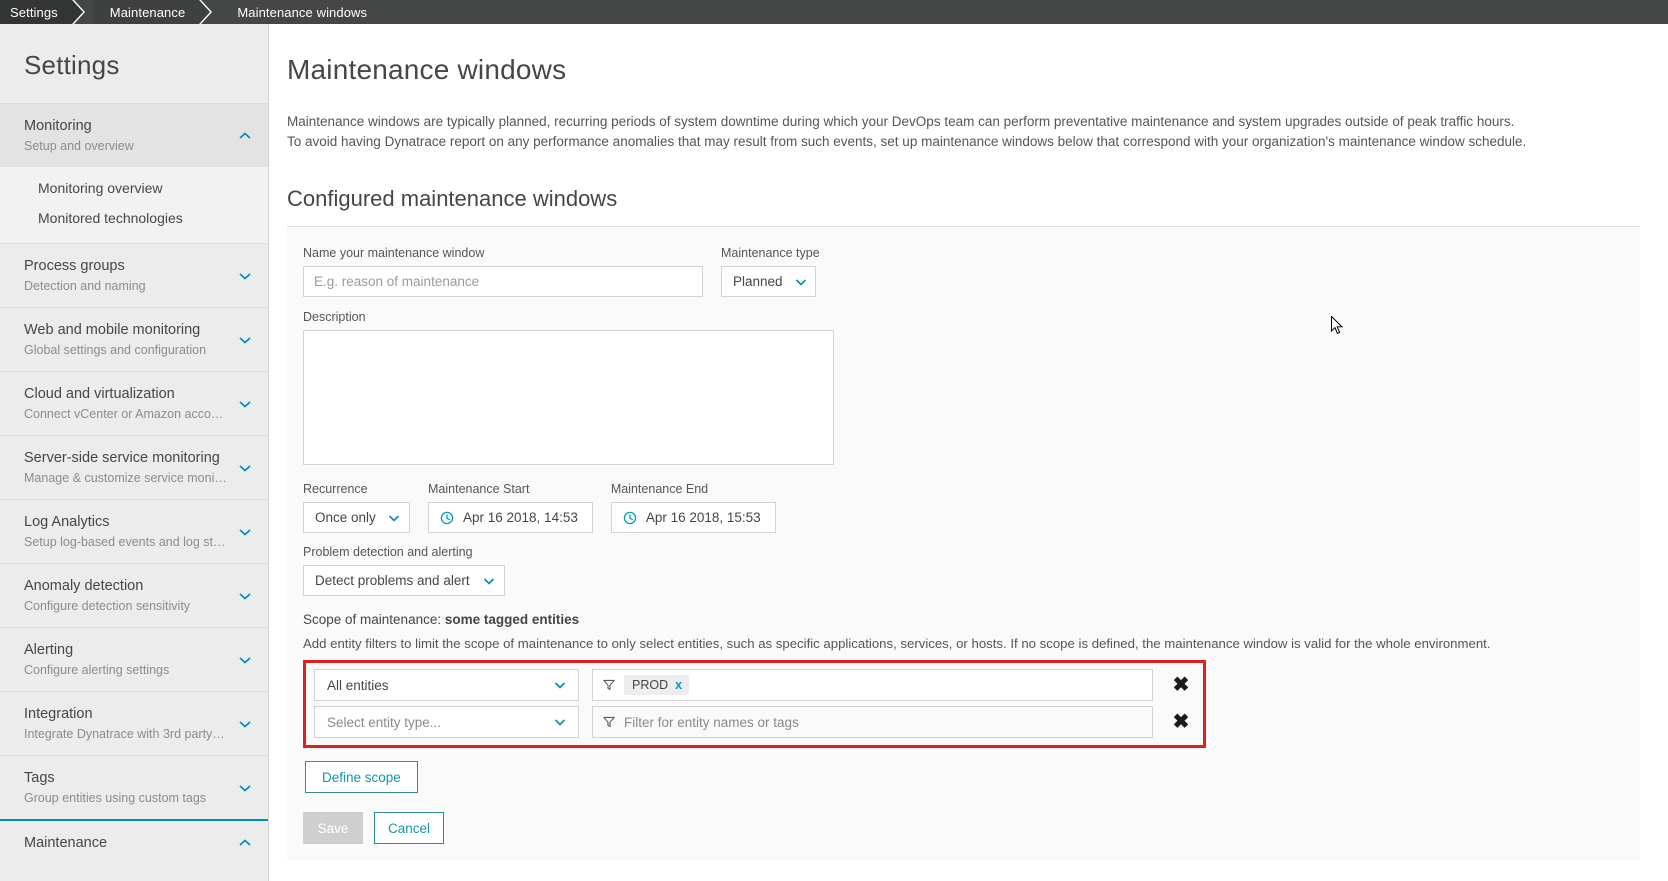 The width and height of the screenshot is (1668, 881). I want to click on save-button: Save, so click(333, 828).